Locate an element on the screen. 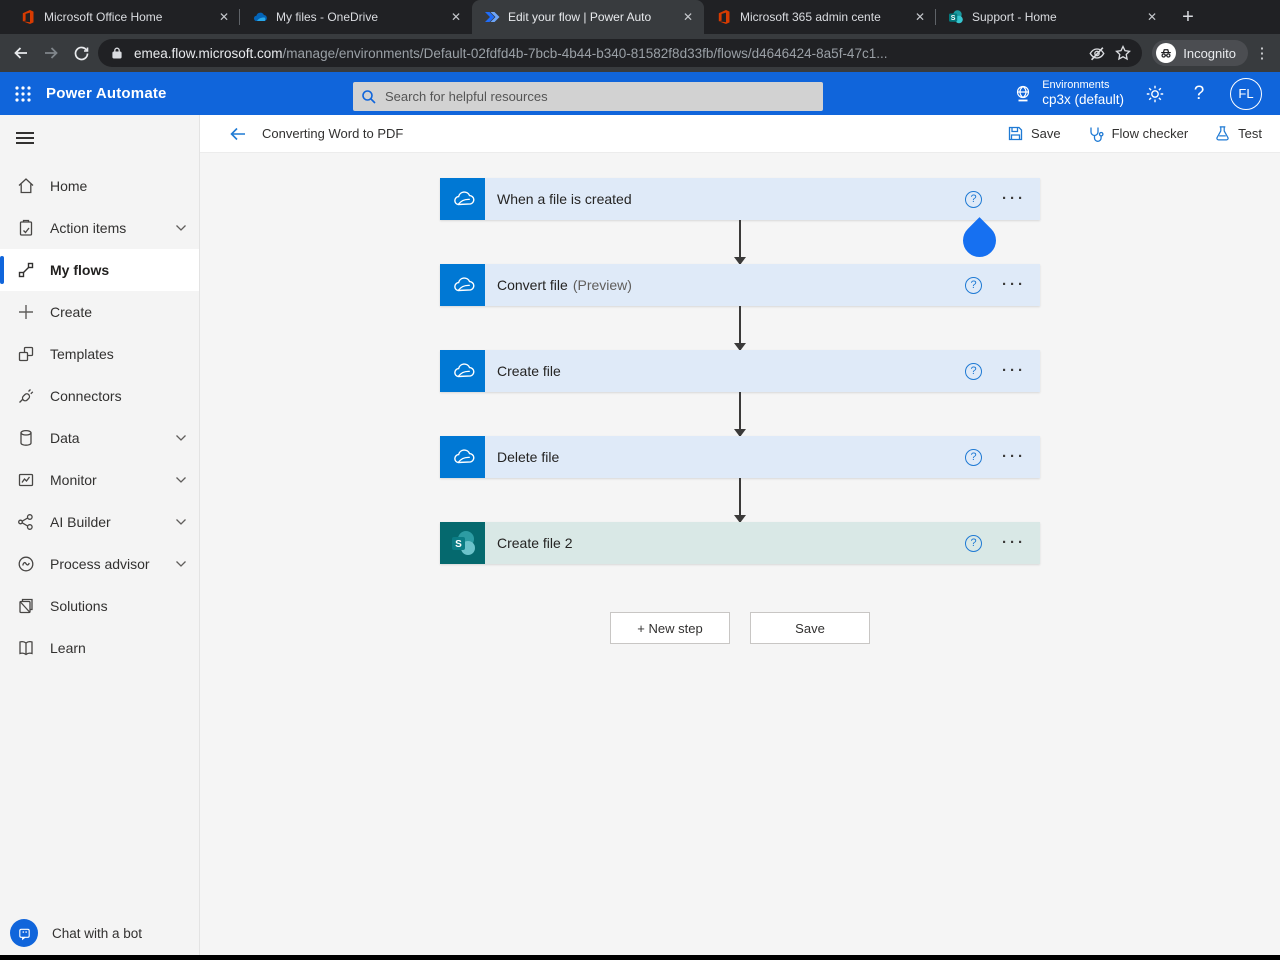 The image size is (1280, 960). tab-power-automate-active: Edit your flow | Power Auto ✕ is located at coordinates (588, 17).